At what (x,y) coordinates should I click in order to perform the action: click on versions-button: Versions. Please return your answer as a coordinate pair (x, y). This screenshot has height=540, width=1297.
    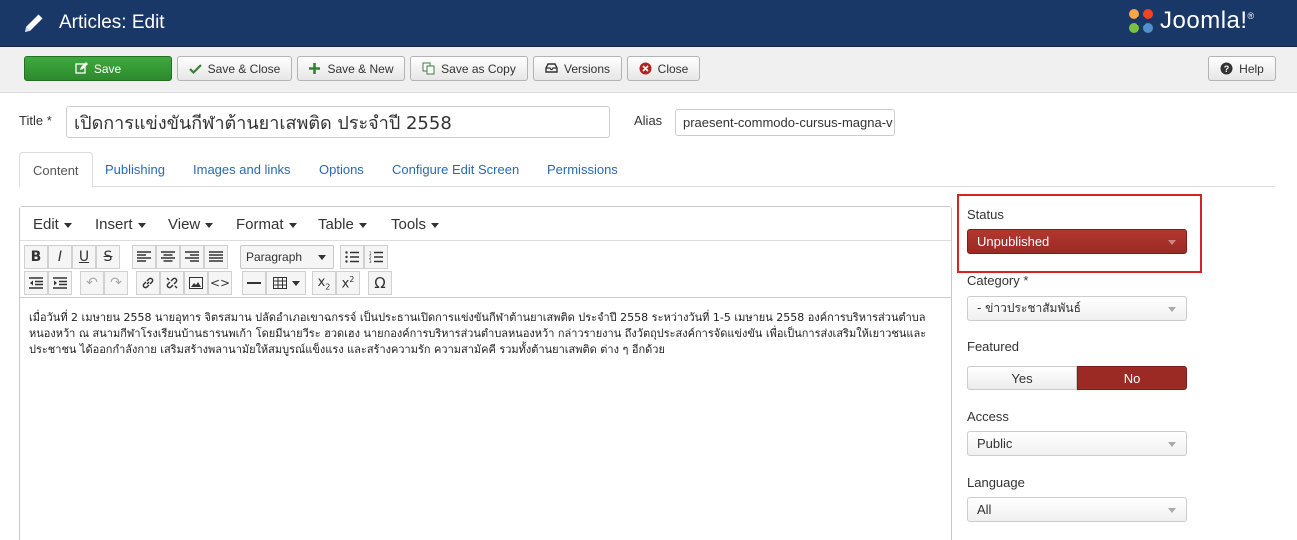
    Looking at the image, I should click on (577, 68).